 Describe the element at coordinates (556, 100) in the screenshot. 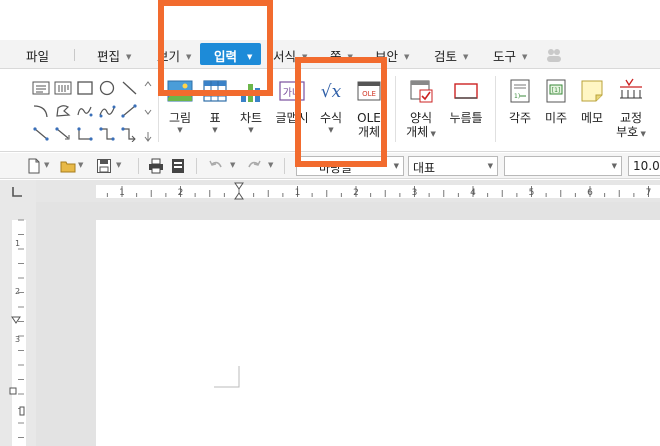

I see `endnote-button: [1] 미주` at that location.